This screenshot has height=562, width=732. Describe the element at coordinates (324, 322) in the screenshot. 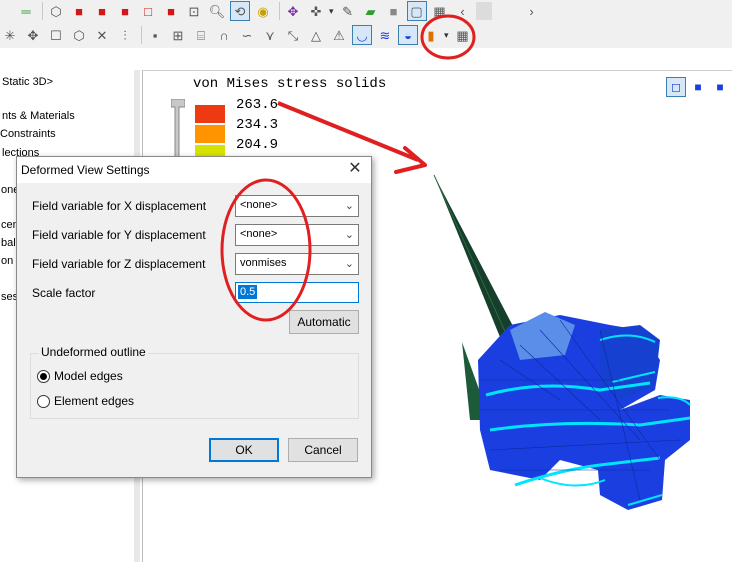

I see `automatic-button: Automatic` at that location.